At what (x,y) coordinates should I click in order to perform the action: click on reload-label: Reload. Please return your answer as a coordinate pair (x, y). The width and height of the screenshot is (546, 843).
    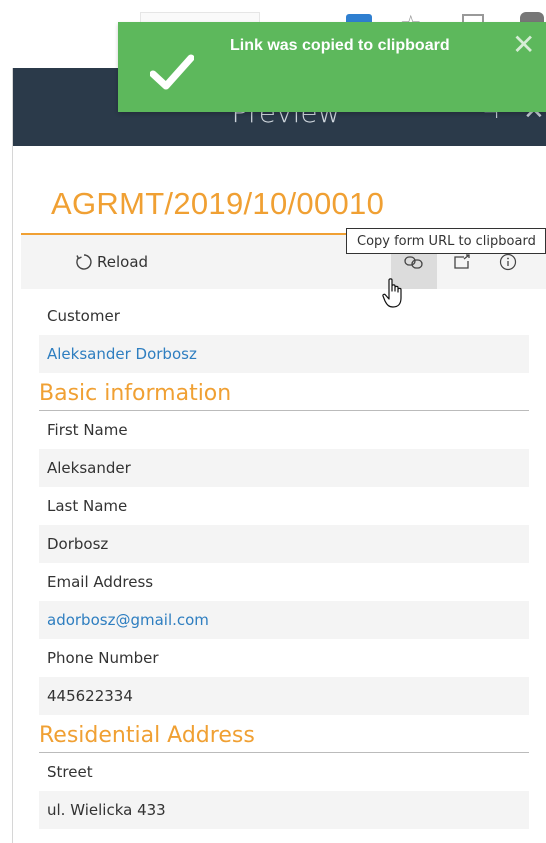
    Looking at the image, I should click on (123, 262).